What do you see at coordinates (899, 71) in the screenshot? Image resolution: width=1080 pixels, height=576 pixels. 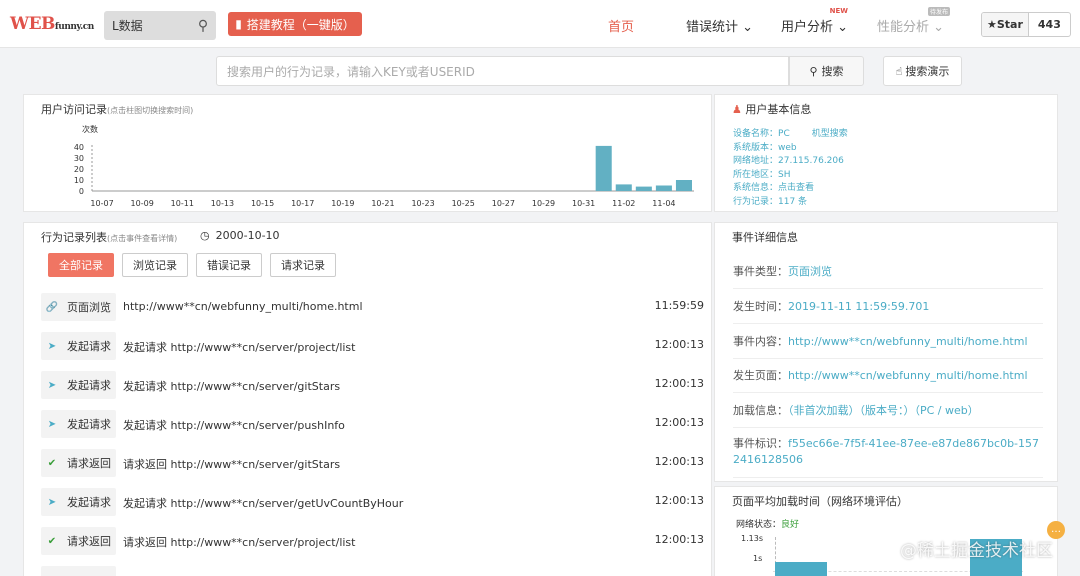 I see `hand-pointer-icon: ☝` at bounding box center [899, 71].